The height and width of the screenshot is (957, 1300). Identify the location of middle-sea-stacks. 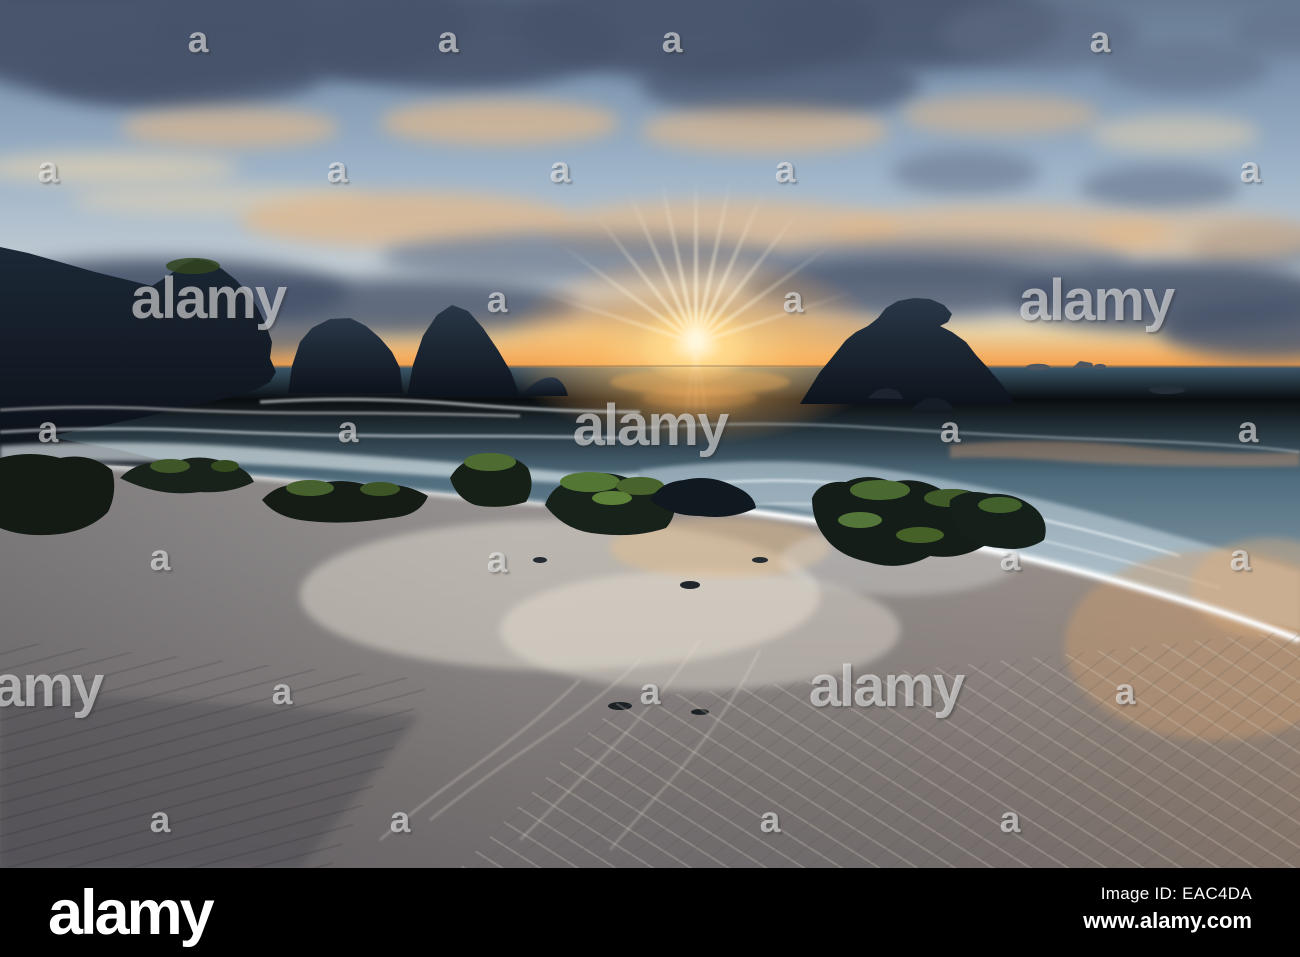
(428, 350).